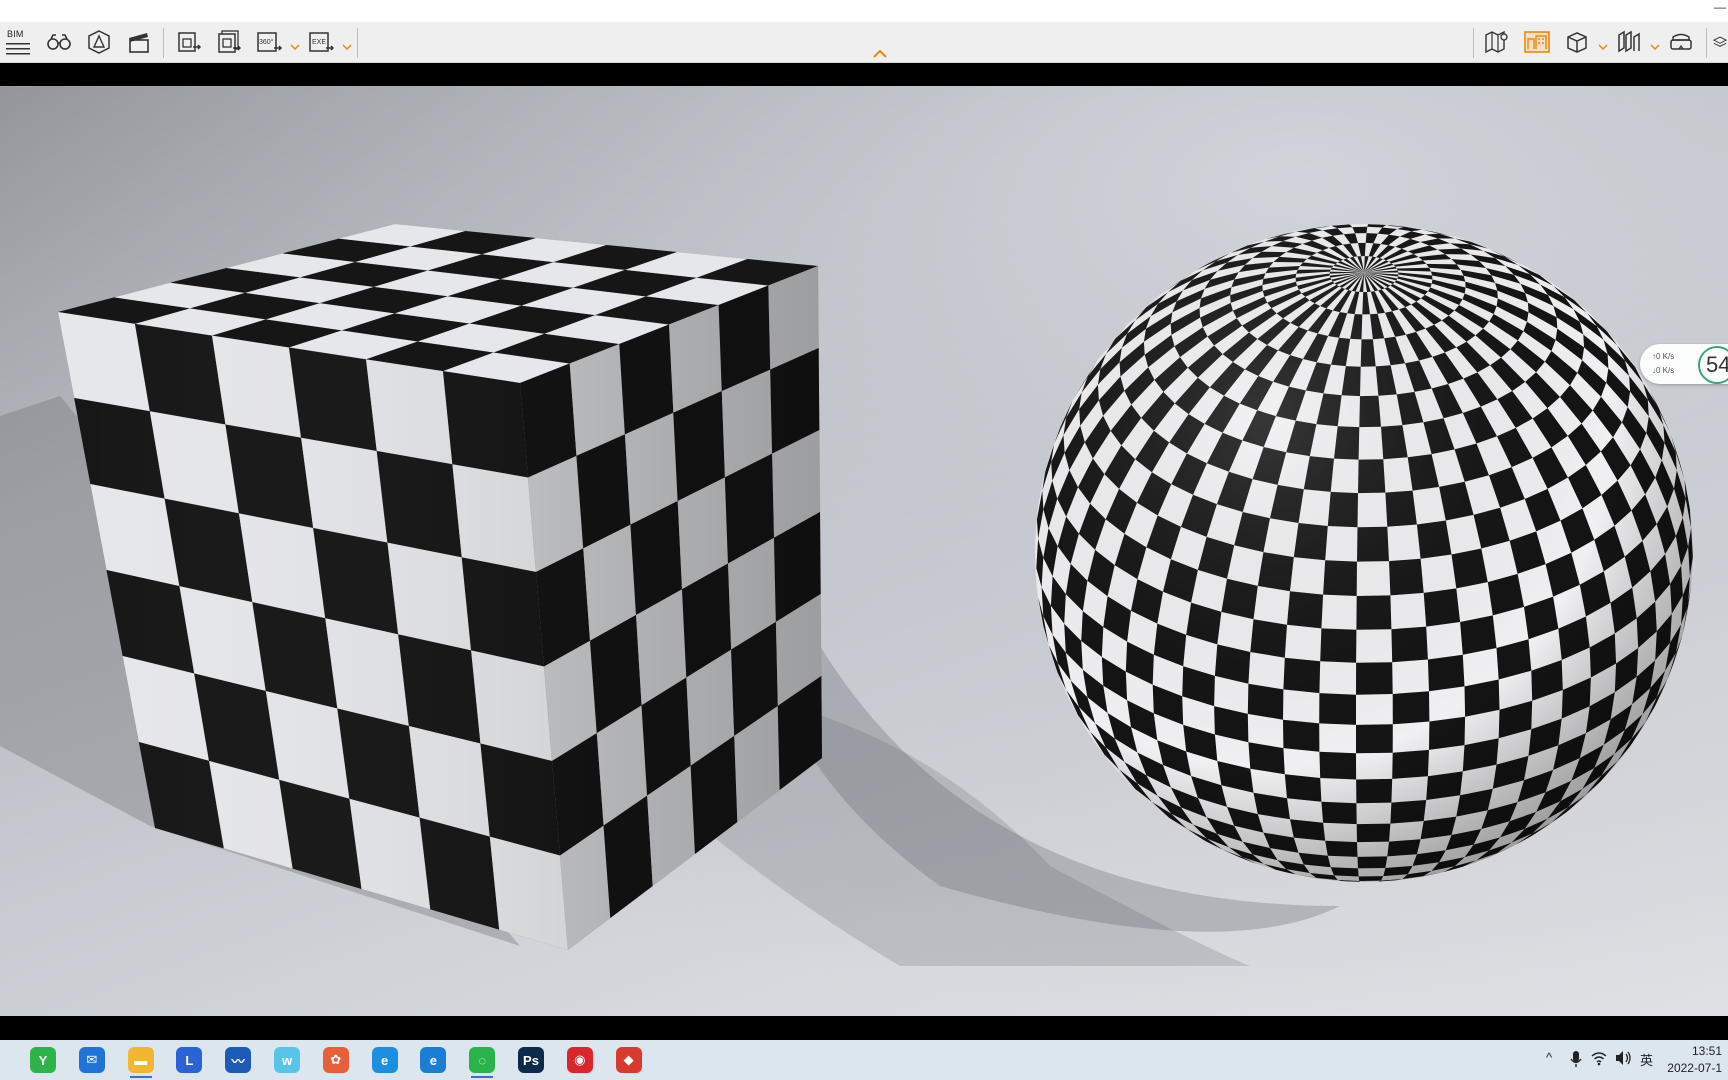 Image resolution: width=1728 pixels, height=1080 pixels. What do you see at coordinates (1663, 356) in the screenshot?
I see `upload-rate: ↑0 K/s` at bounding box center [1663, 356].